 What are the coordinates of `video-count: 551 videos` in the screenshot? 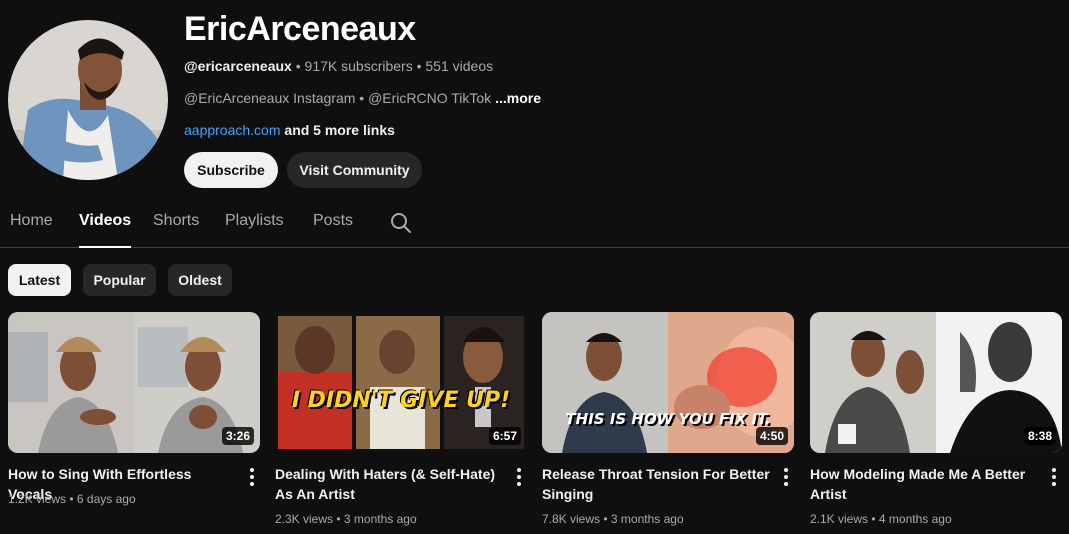 It's located at (459, 66).